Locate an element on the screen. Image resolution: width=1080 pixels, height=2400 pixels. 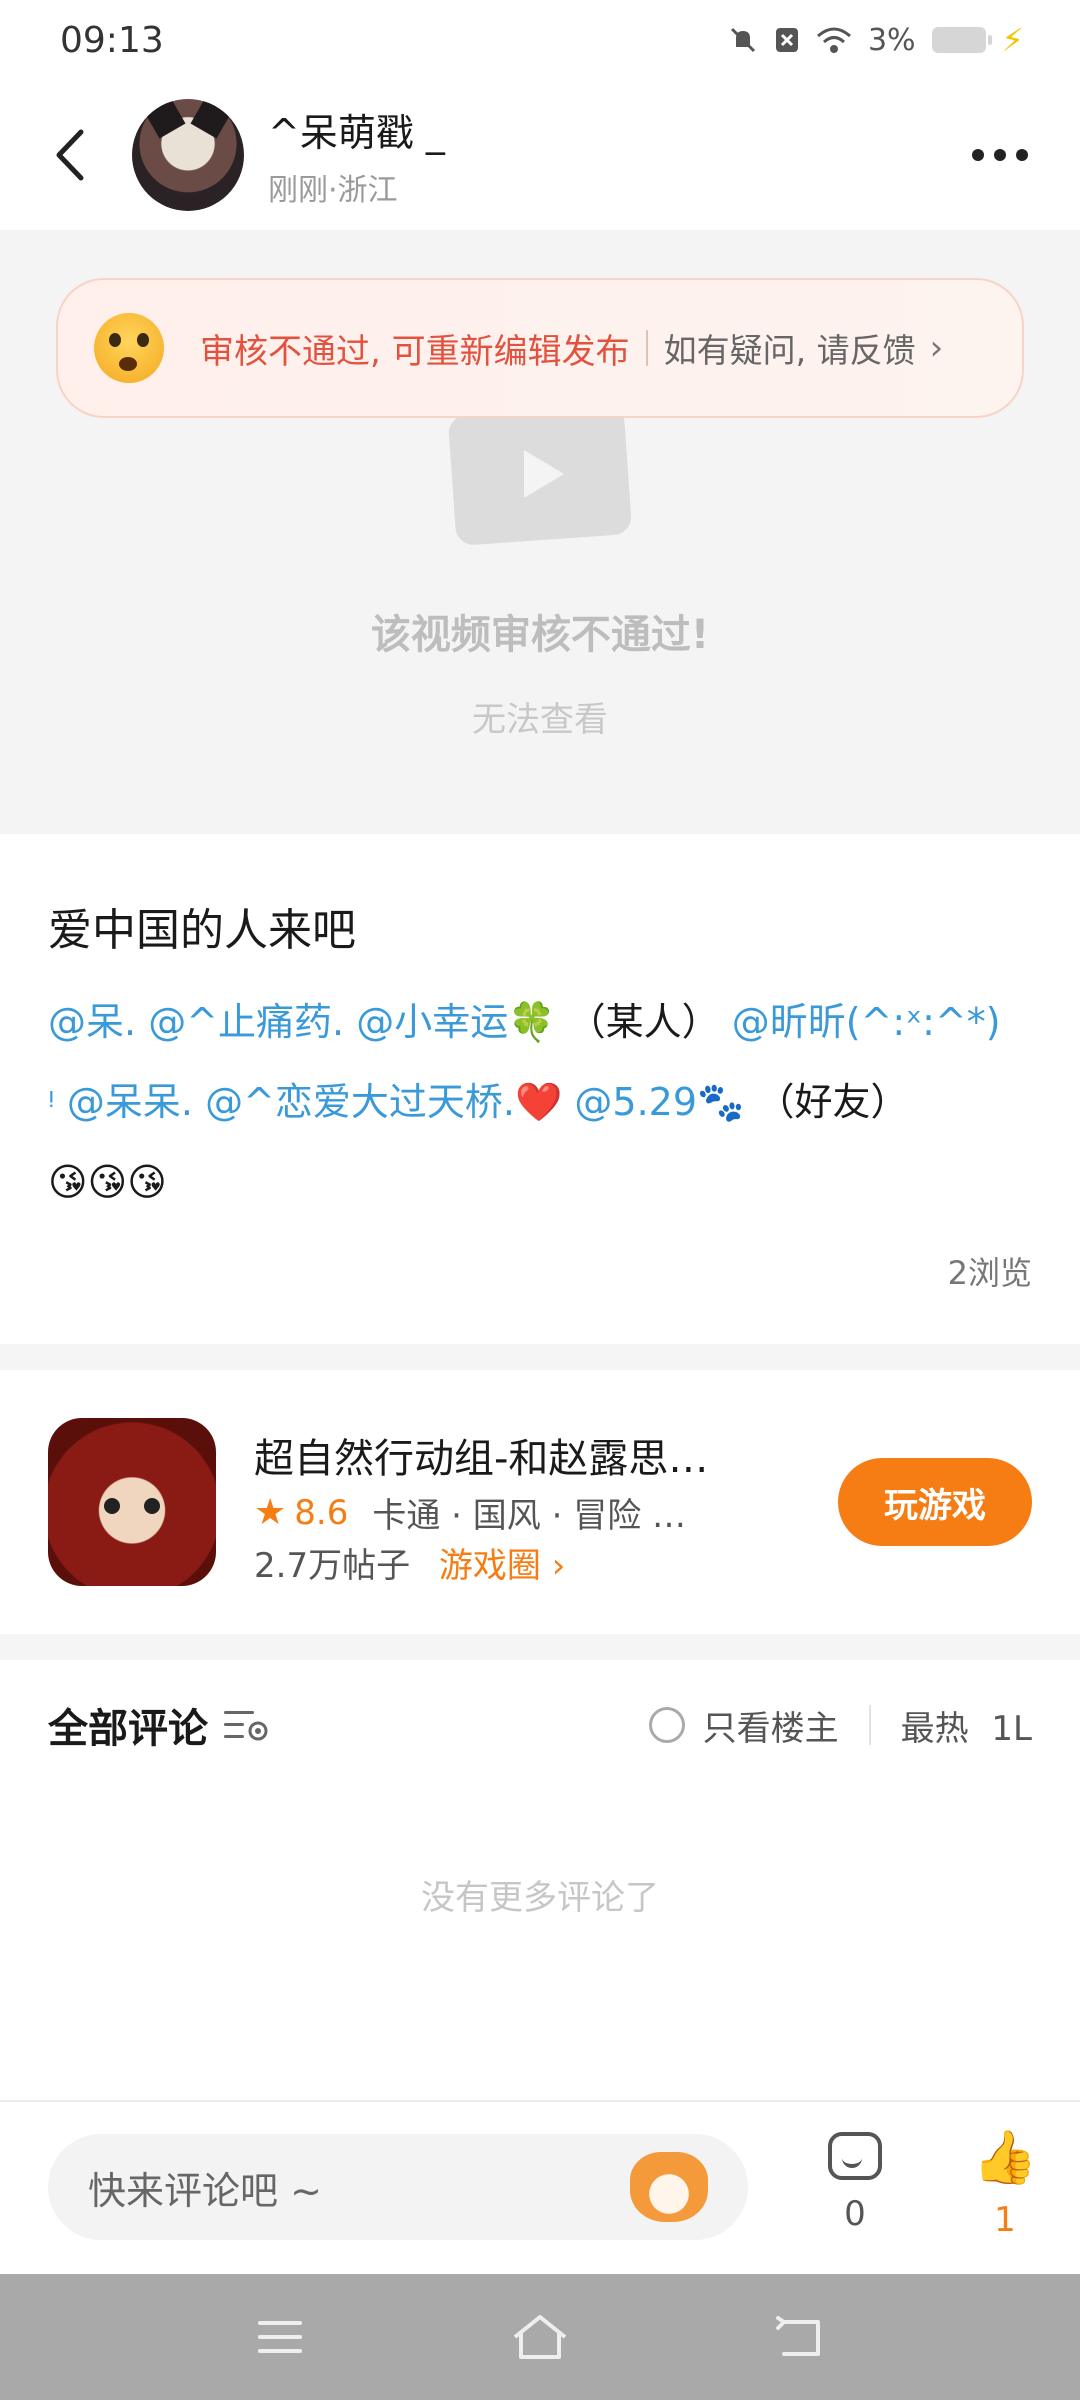
nav-back-button is located at coordinates (800, 2337).